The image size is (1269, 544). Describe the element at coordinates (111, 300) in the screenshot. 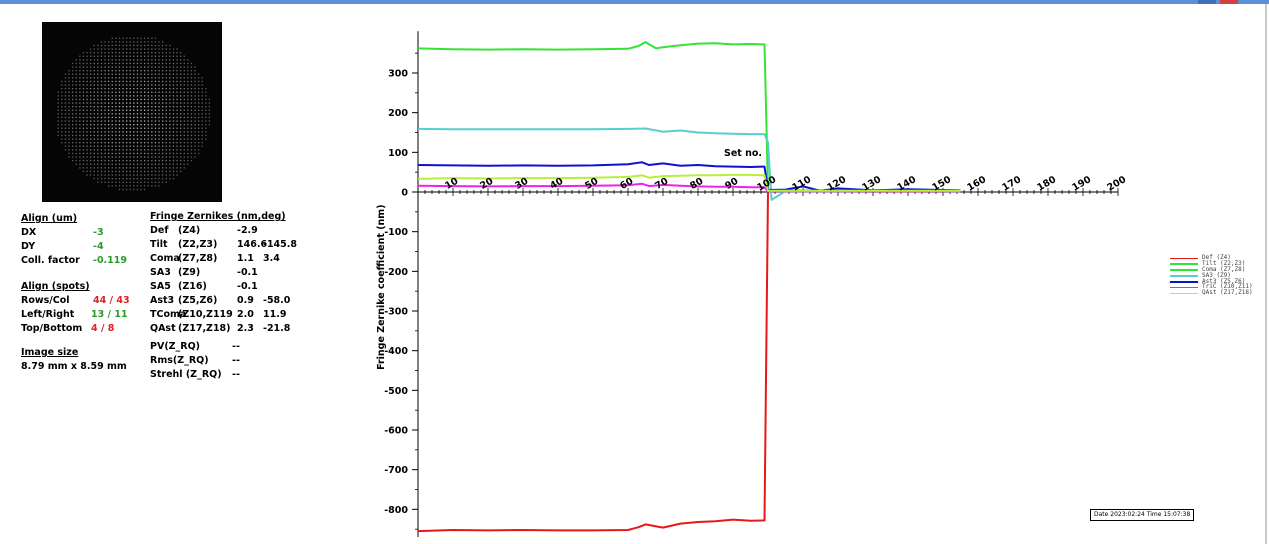

I see `rows-col-value: 44 / 43` at that location.